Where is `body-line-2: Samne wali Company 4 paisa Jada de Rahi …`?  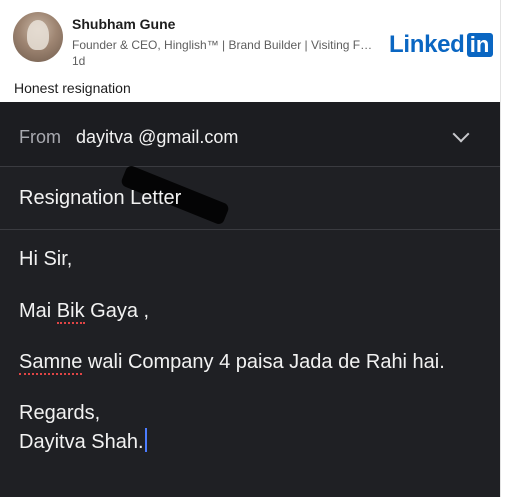
body-line-2: Samne wali Company 4 paisa Jada de Rahi … is located at coordinates (232, 363).